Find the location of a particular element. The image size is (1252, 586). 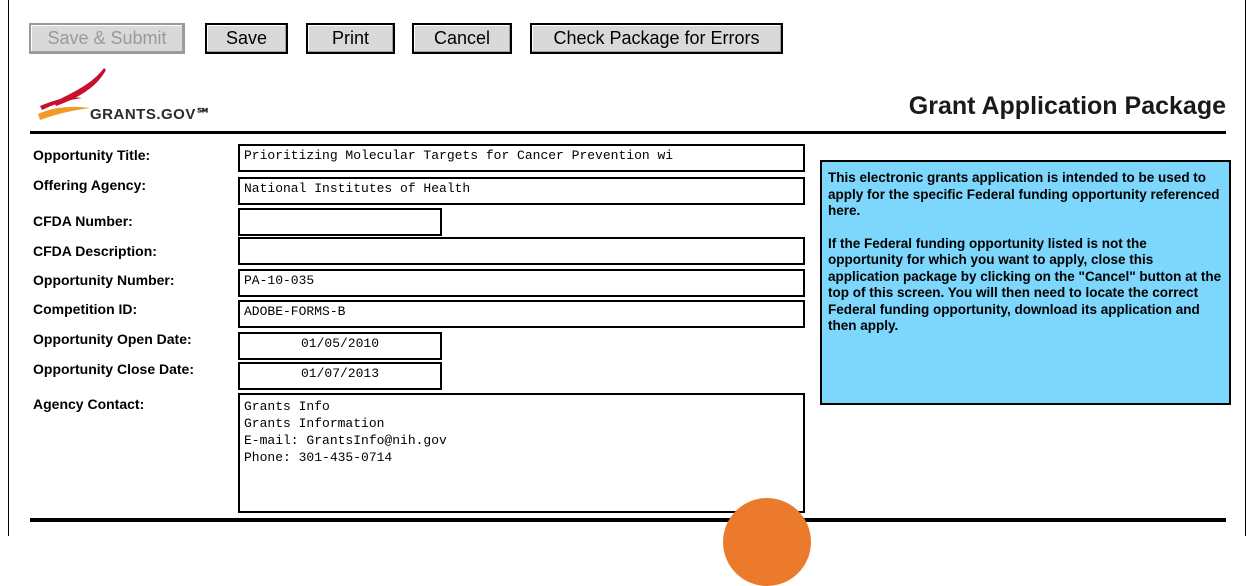

label-competition-id: Competition ID: is located at coordinates (85, 309).